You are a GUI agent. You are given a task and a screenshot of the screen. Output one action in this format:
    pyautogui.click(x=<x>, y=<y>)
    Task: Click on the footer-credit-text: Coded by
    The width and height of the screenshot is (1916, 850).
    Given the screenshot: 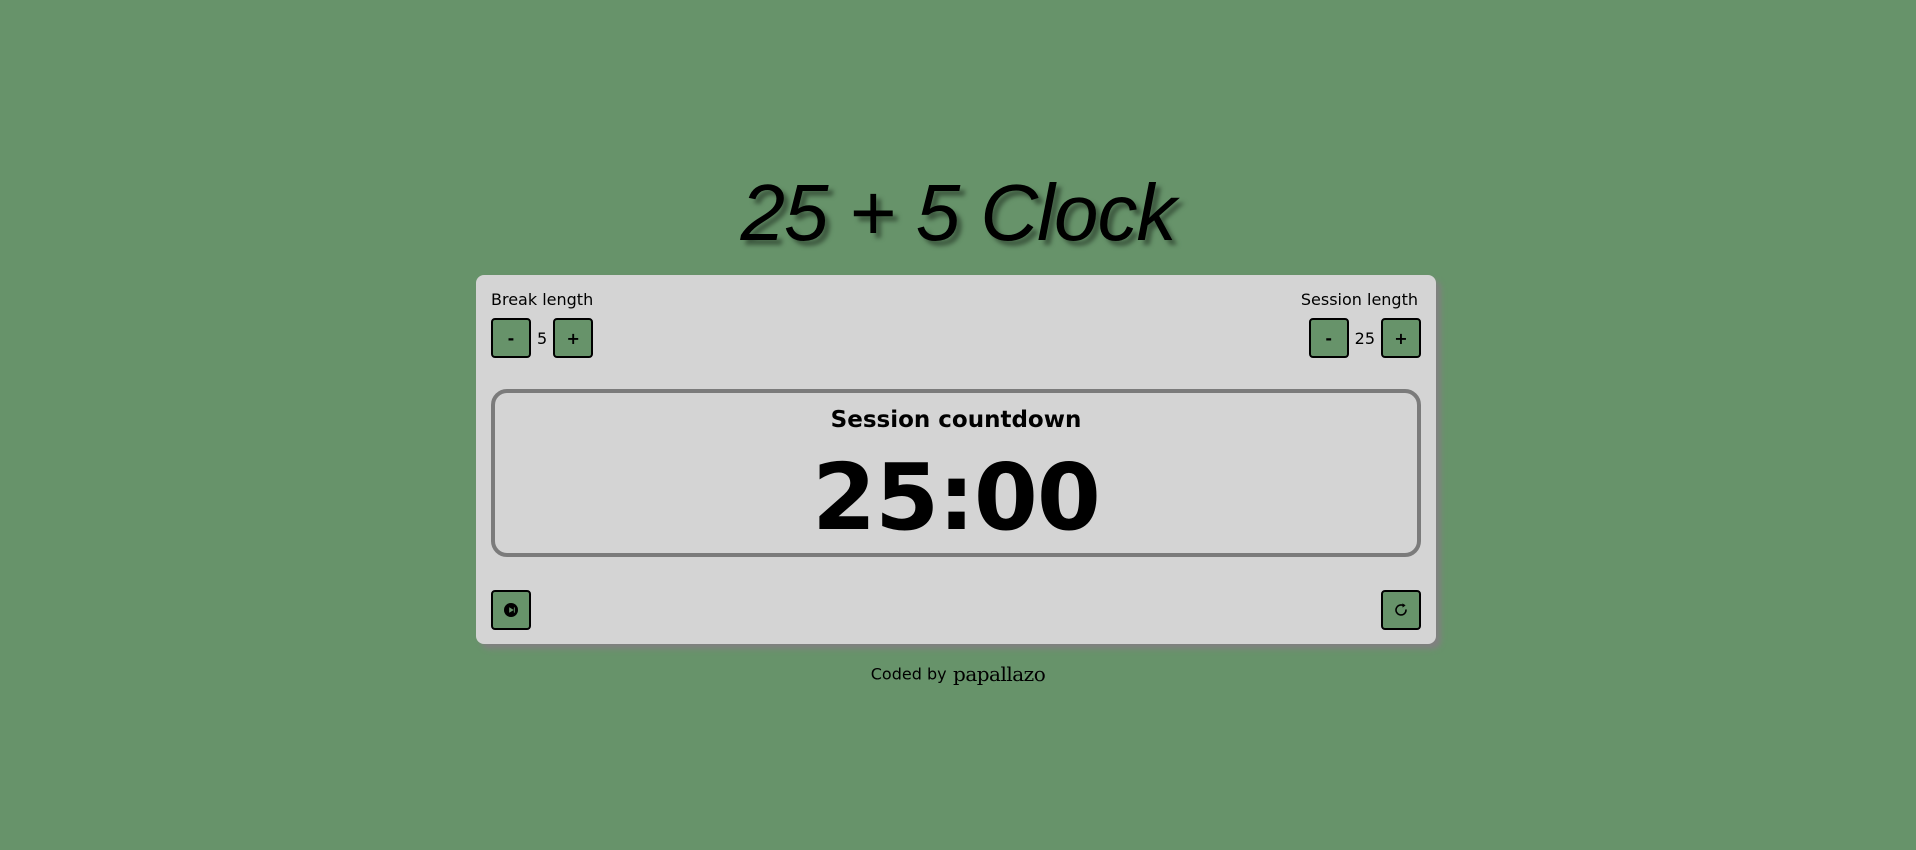 What is the action you would take?
    pyautogui.click(x=908, y=674)
    